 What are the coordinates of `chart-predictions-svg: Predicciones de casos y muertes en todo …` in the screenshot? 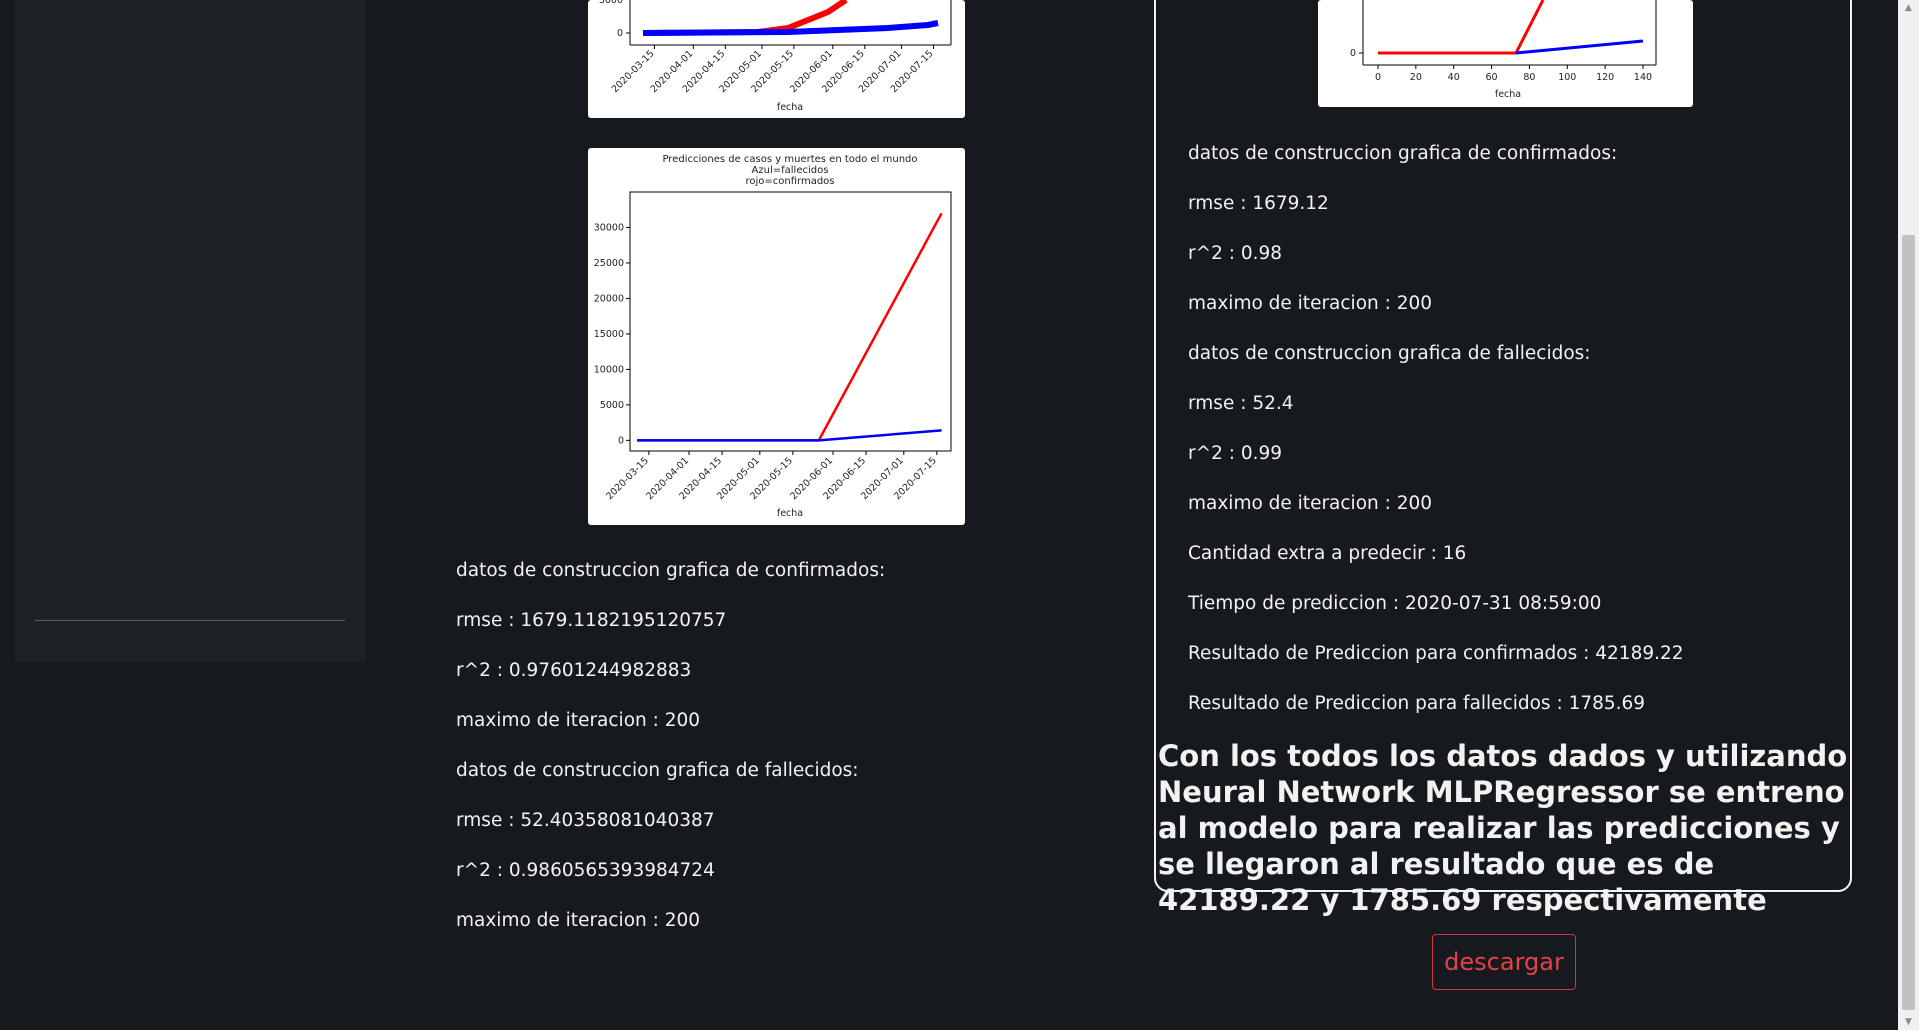 It's located at (773, 336).